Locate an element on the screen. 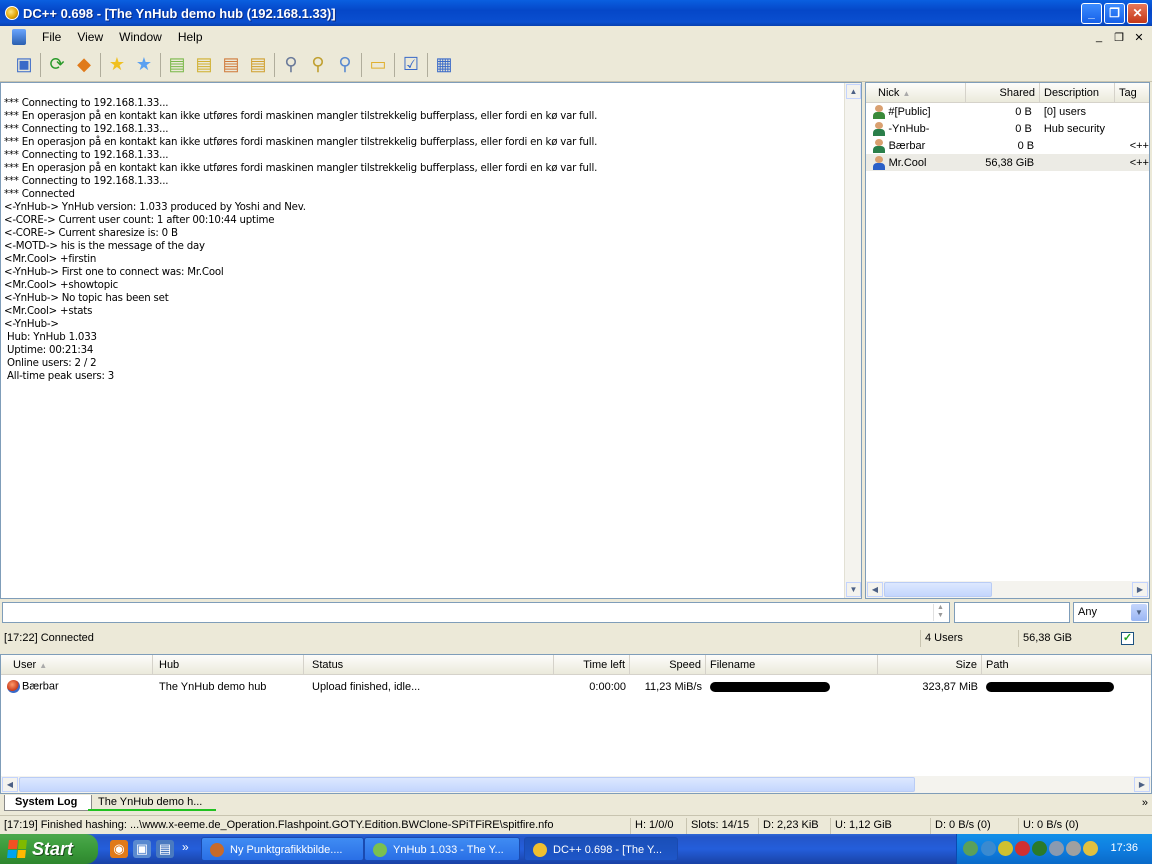  show-desktop-icon: ▣ is located at coordinates (142, 849).